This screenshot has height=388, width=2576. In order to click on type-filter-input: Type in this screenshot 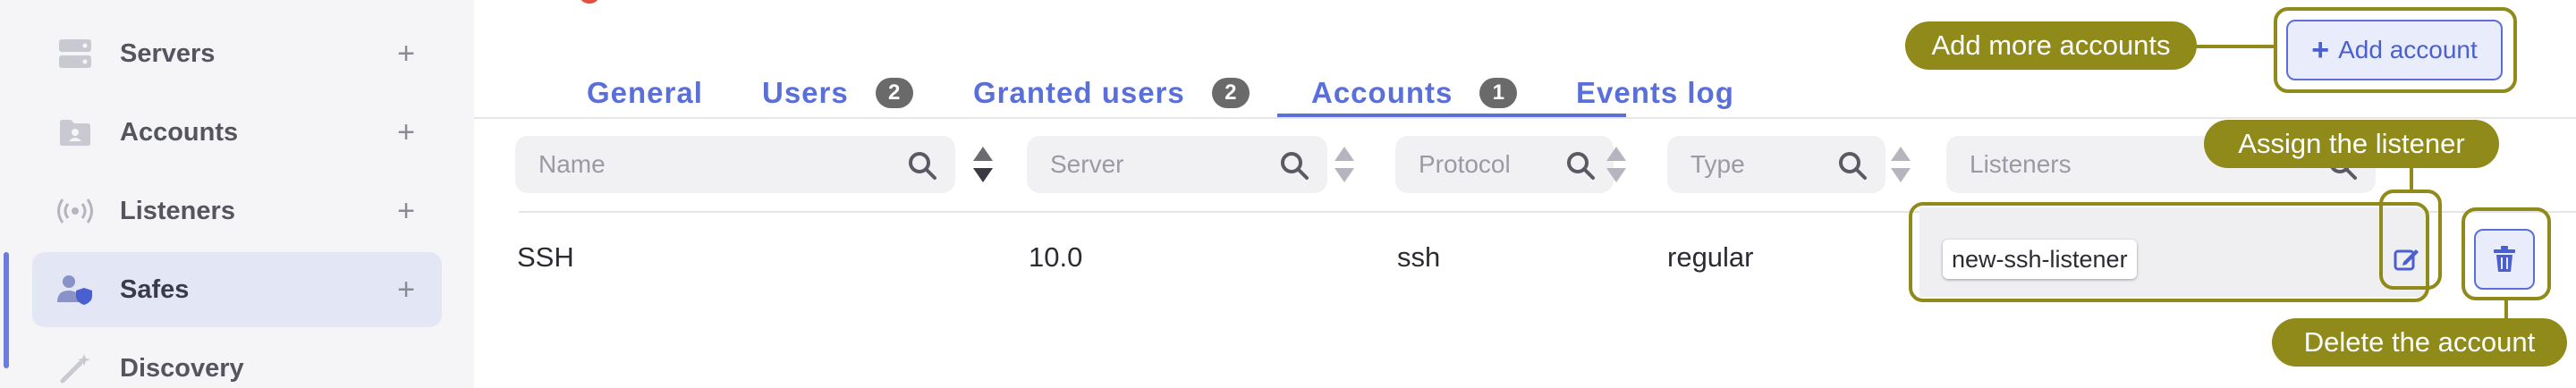, I will do `click(1776, 164)`.